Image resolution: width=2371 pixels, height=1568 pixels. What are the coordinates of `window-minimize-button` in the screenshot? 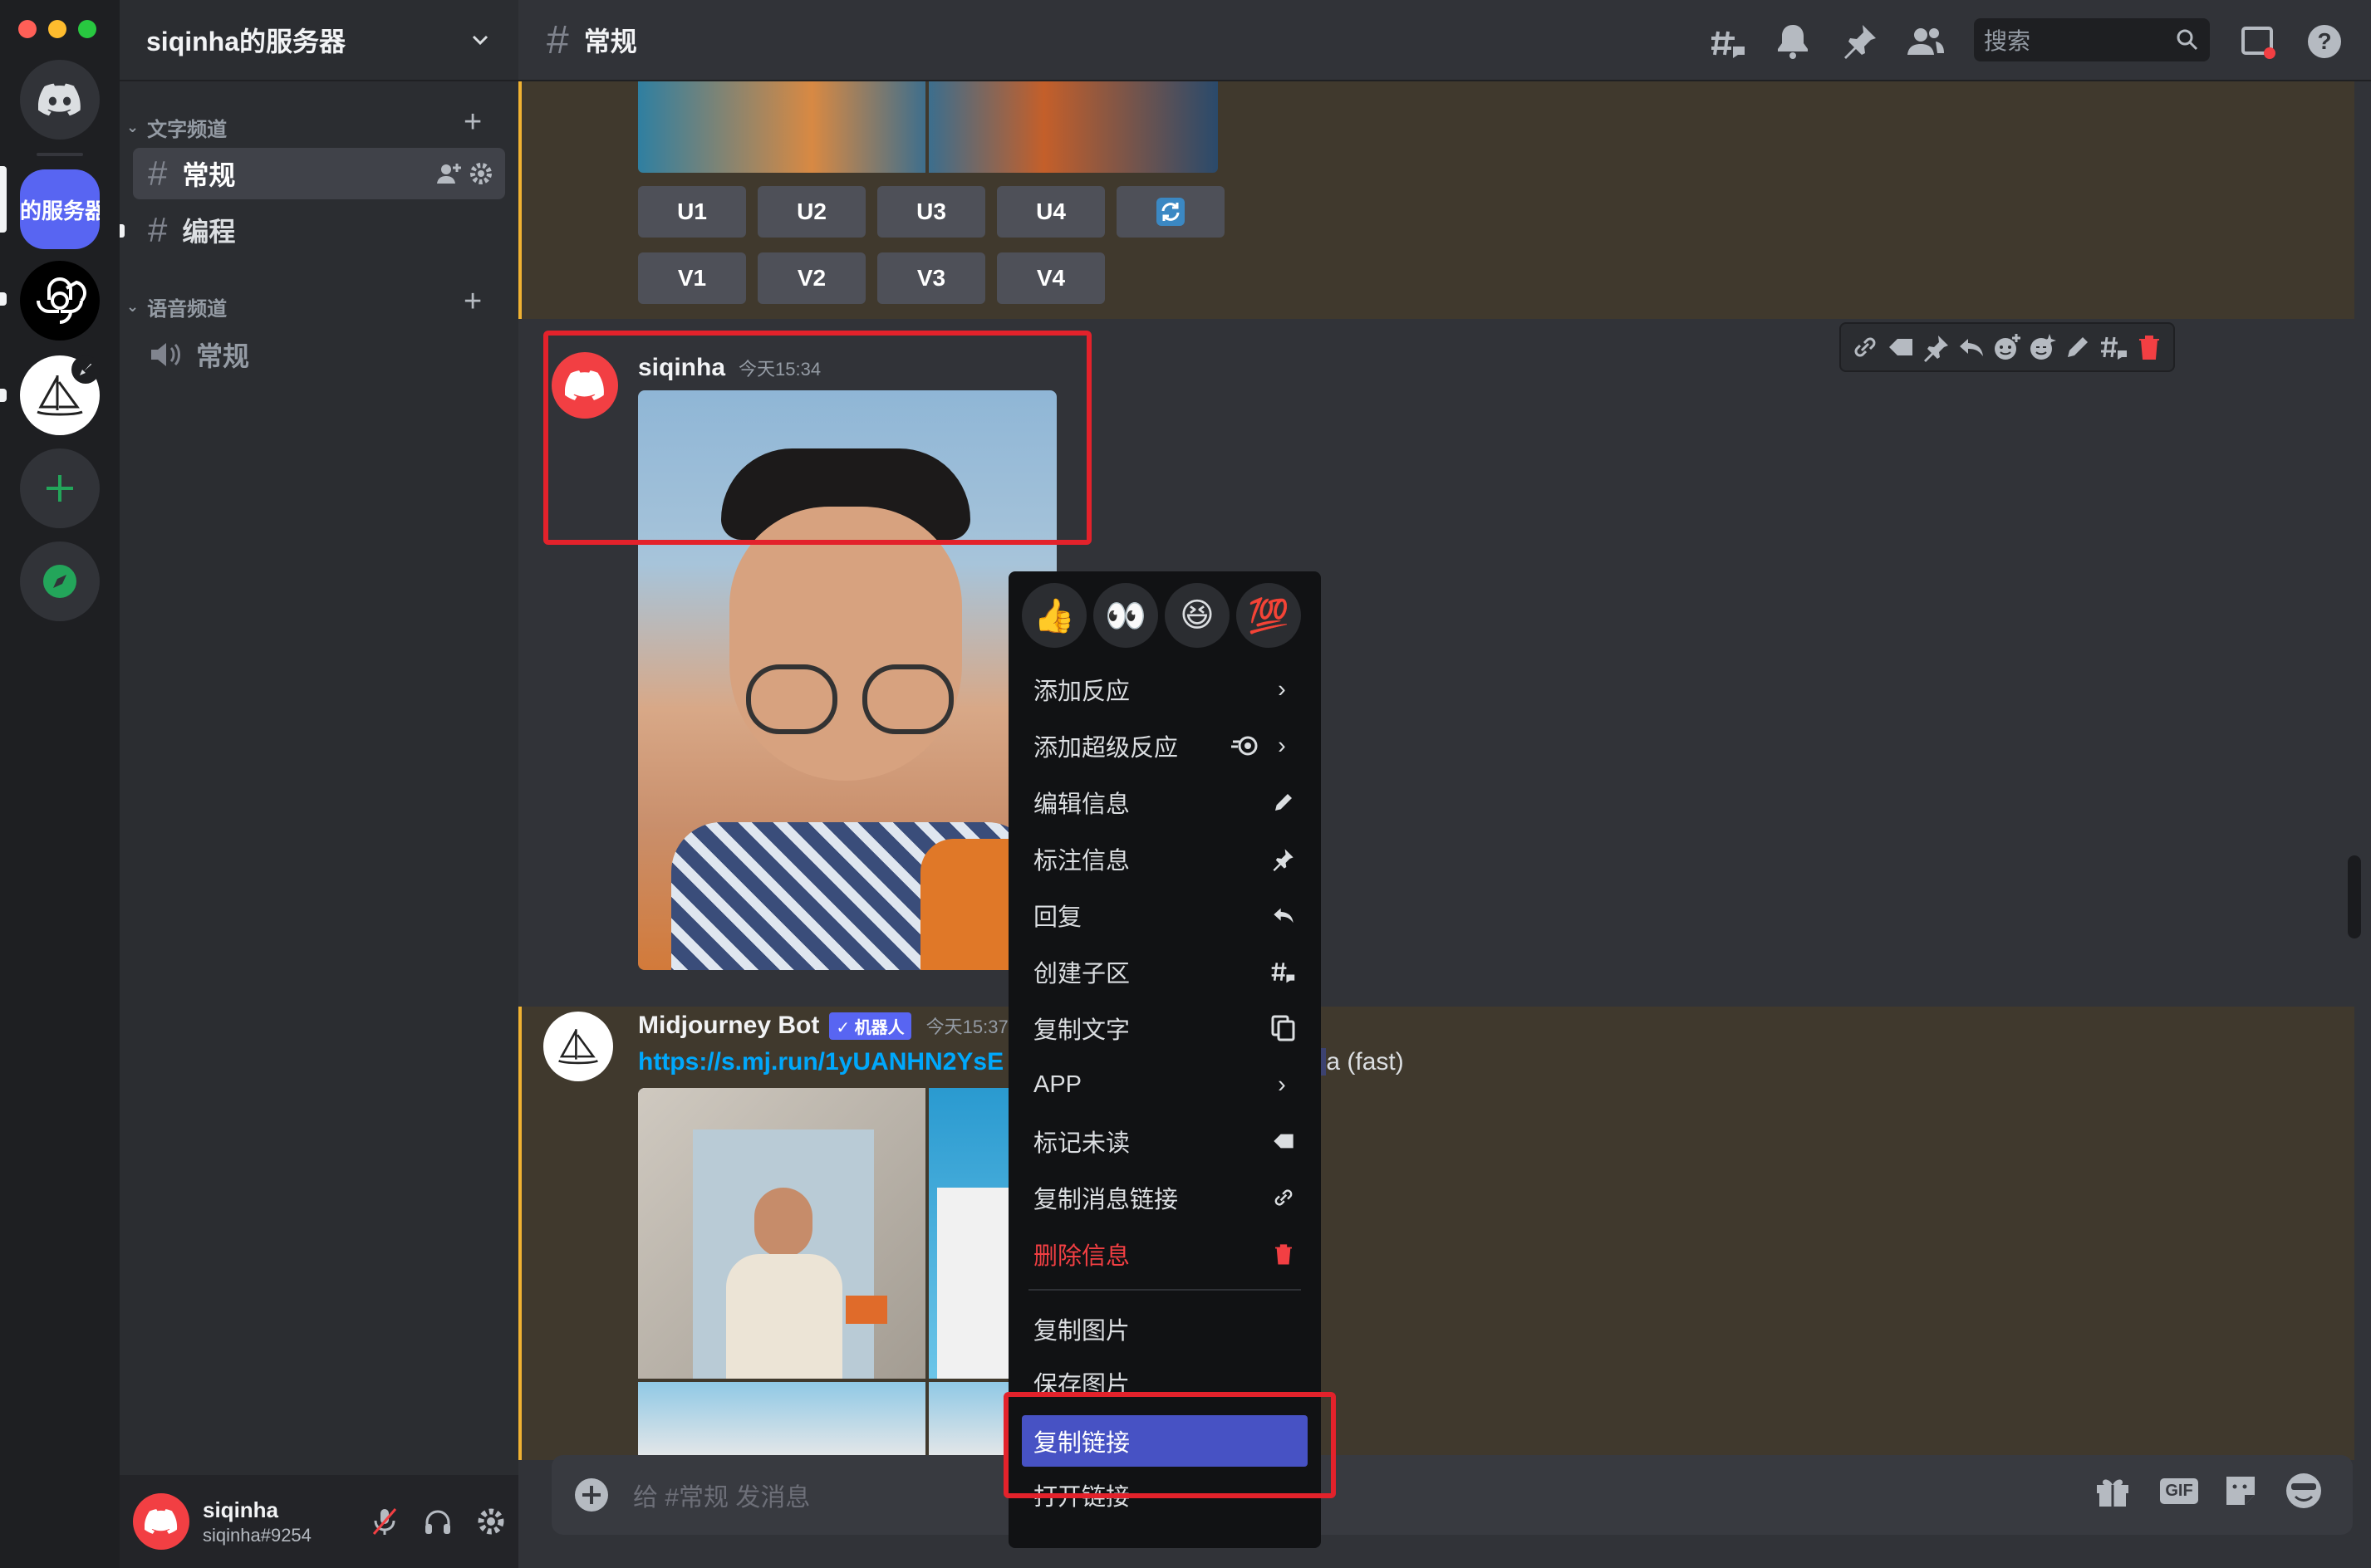 It's located at (57, 29).